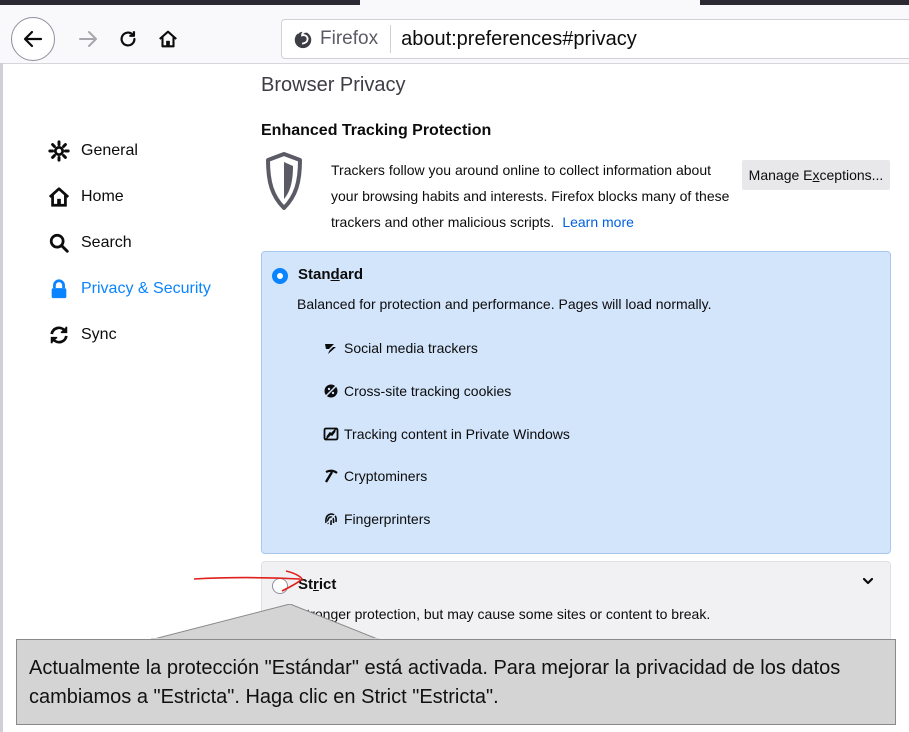 The image size is (909, 732). What do you see at coordinates (280, 276) in the screenshot?
I see `standard-radio` at bounding box center [280, 276].